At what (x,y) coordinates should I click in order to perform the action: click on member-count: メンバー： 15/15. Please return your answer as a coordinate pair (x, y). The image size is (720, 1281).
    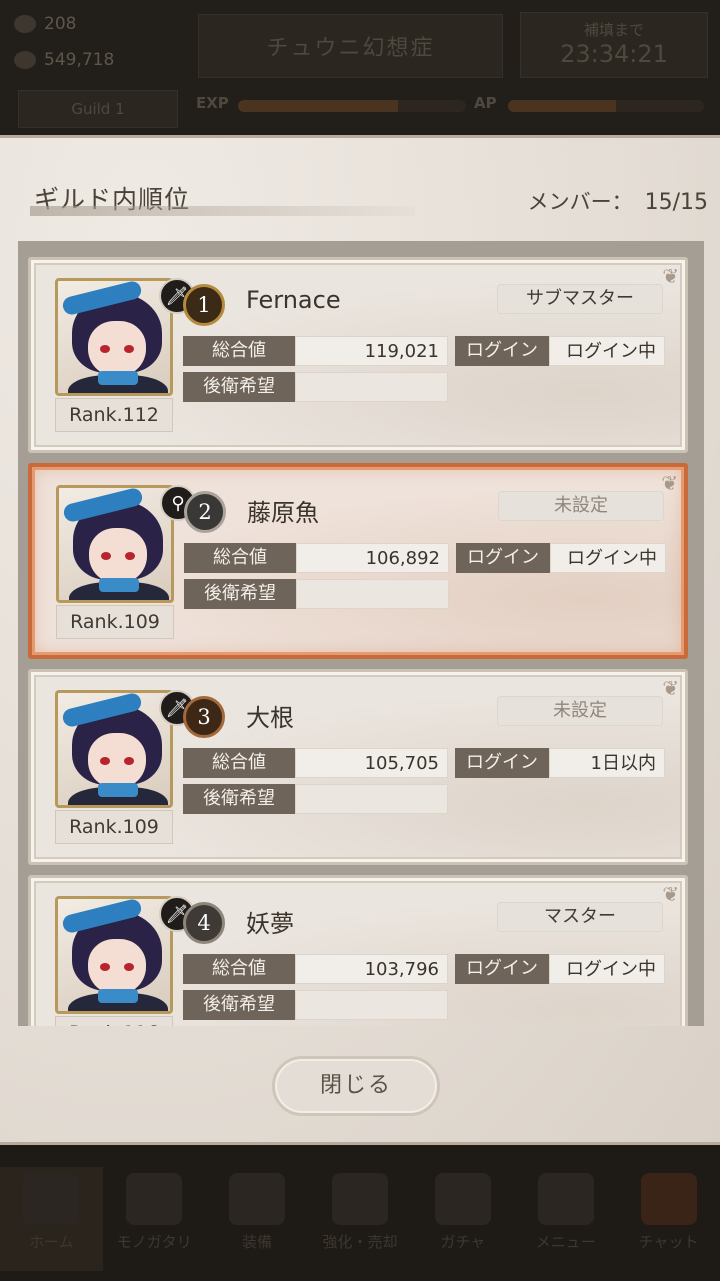
    Looking at the image, I should click on (618, 201).